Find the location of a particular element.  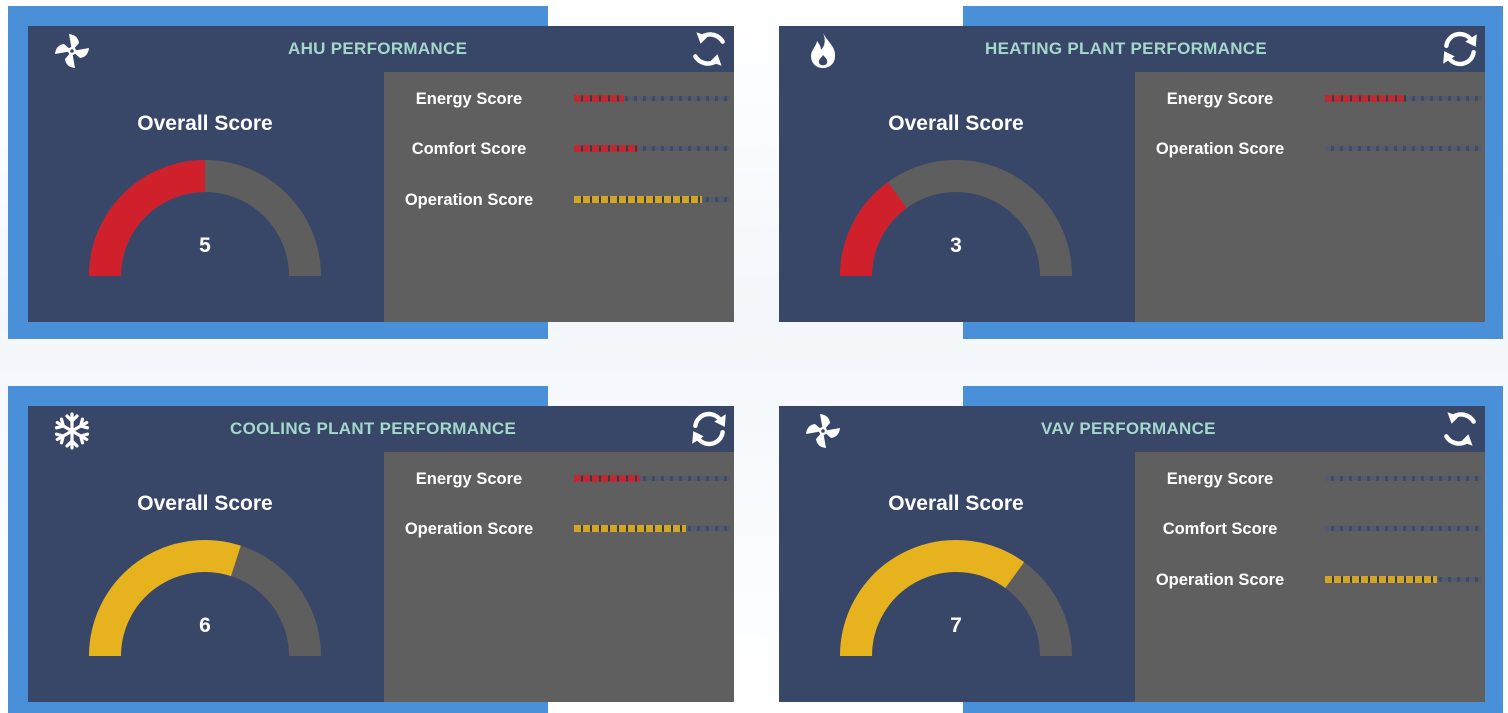

panel-title: HEATING PLANT PERFORMANCE is located at coordinates (1126, 48).